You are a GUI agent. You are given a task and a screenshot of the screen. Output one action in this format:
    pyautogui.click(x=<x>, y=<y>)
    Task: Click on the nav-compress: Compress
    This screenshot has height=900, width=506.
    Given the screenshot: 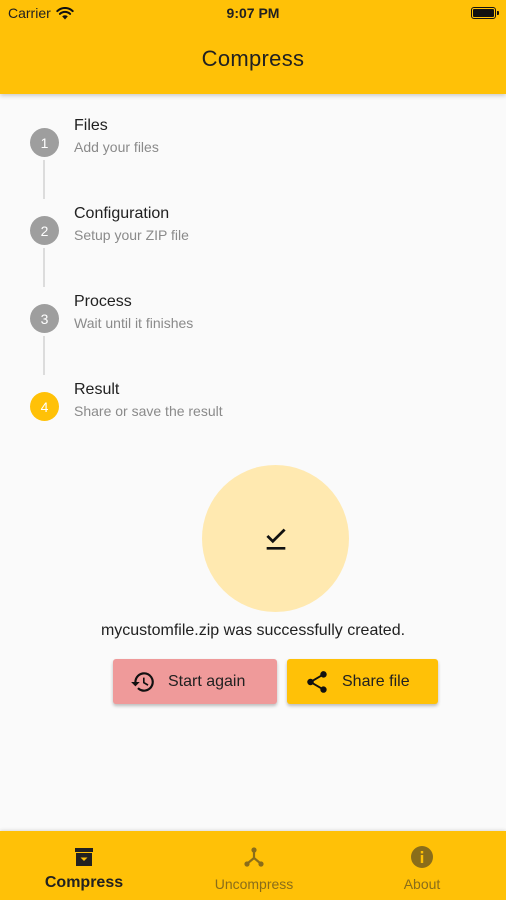 What is the action you would take?
    pyautogui.click(x=84, y=865)
    